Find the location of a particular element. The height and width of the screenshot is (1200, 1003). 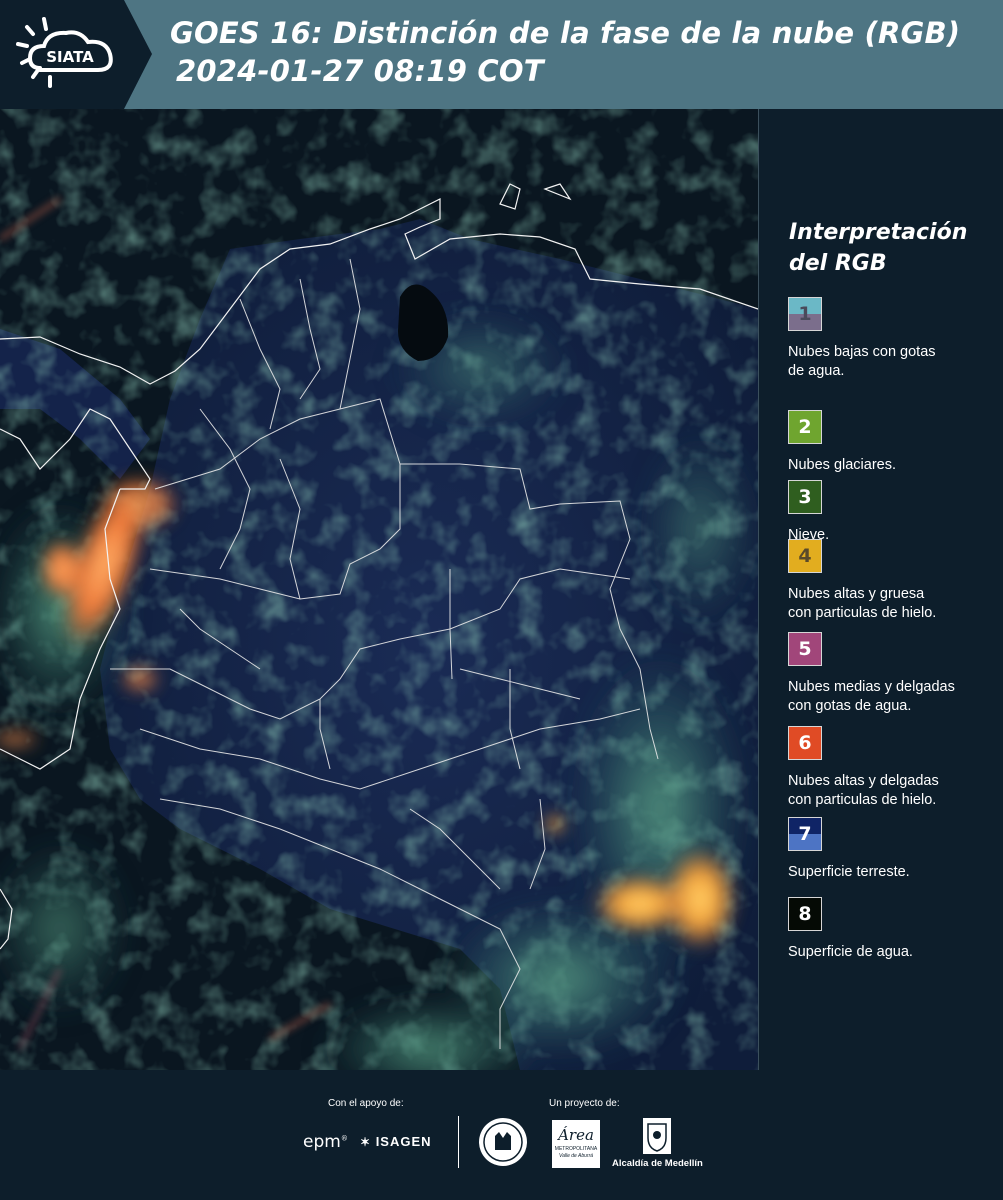

legend-label-line-1: Nubes medias y delgadas is located at coordinates (871, 687).